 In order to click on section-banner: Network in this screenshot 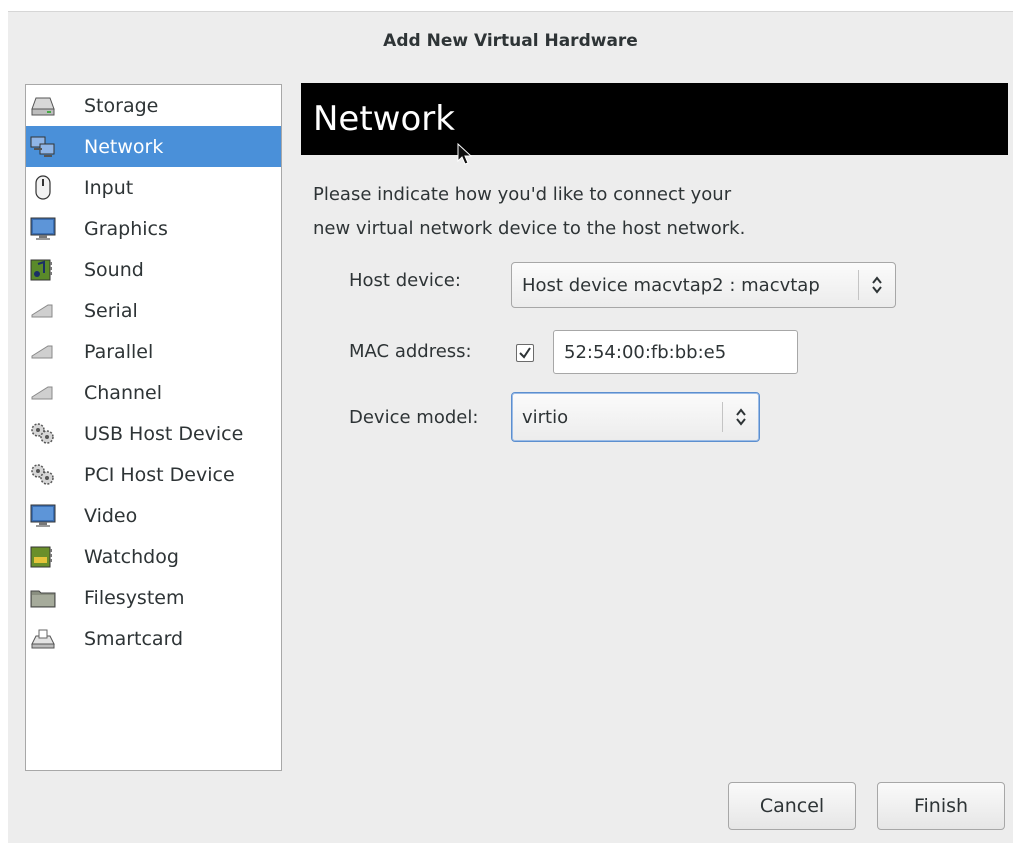, I will do `click(654, 119)`.